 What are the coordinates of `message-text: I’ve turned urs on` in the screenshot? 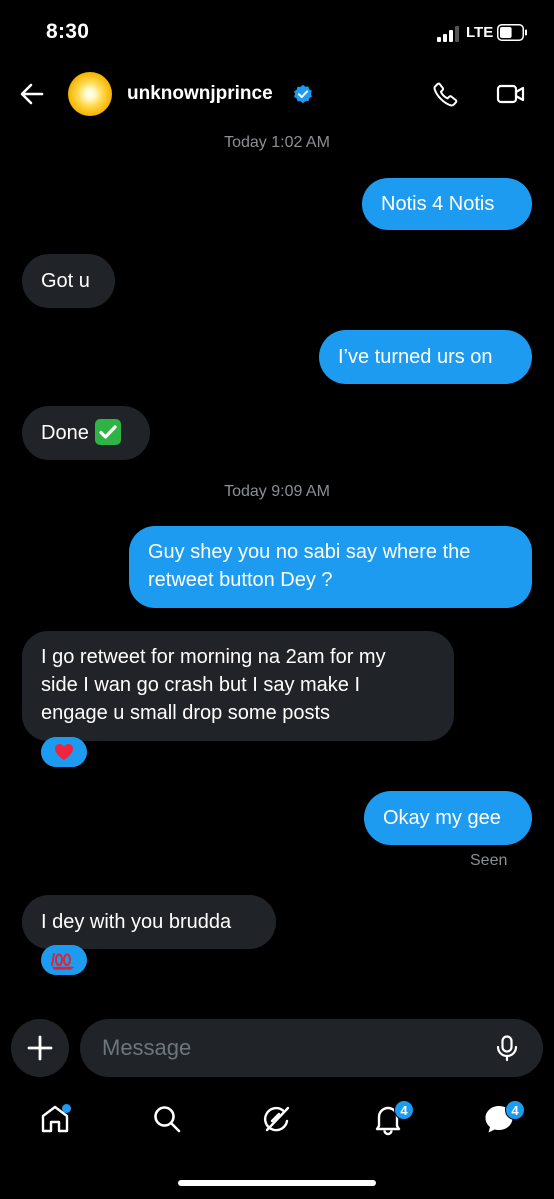 It's located at (415, 357).